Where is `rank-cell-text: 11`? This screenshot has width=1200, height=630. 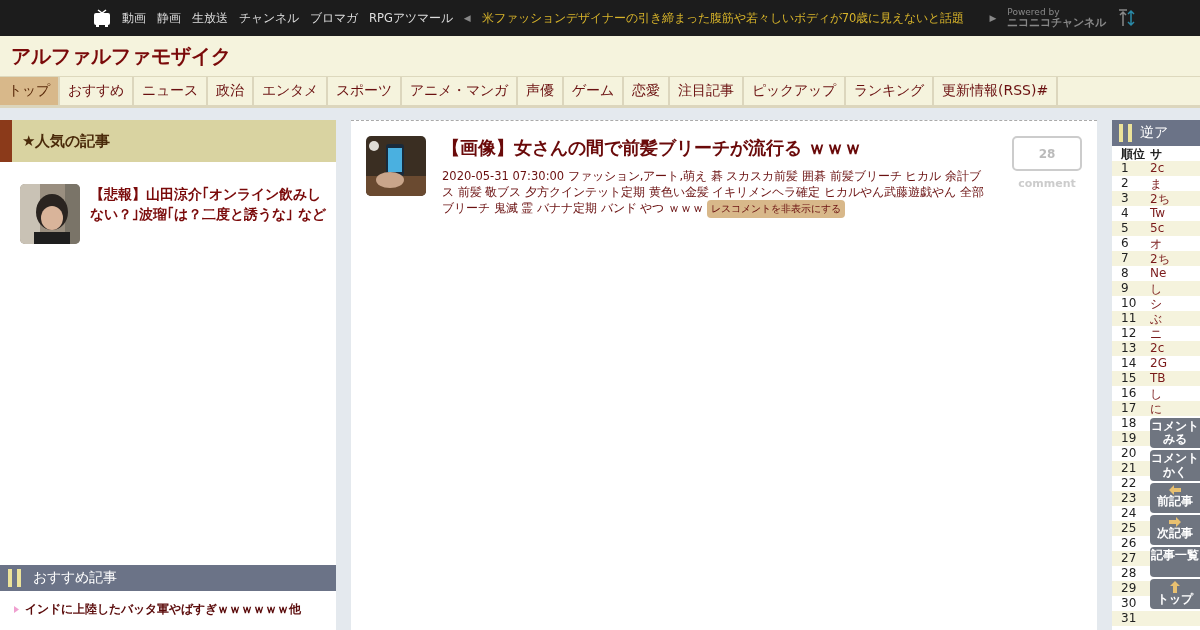 rank-cell-text: 11 is located at coordinates (1129, 318).